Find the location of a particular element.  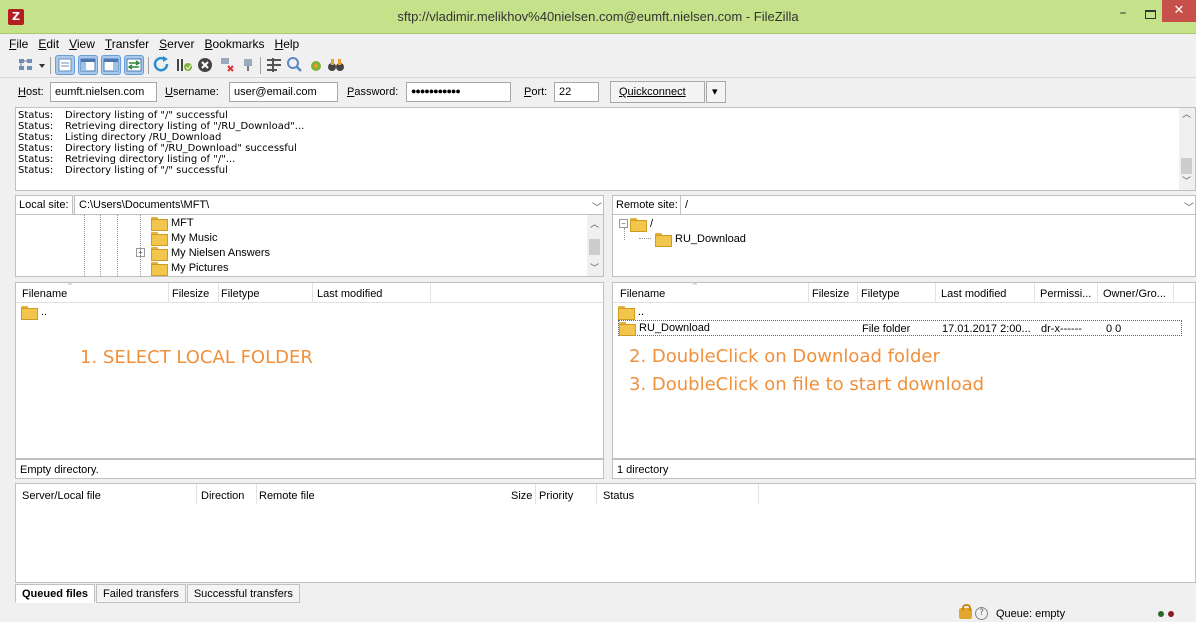

sync-browse-icon is located at coordinates (316, 65).